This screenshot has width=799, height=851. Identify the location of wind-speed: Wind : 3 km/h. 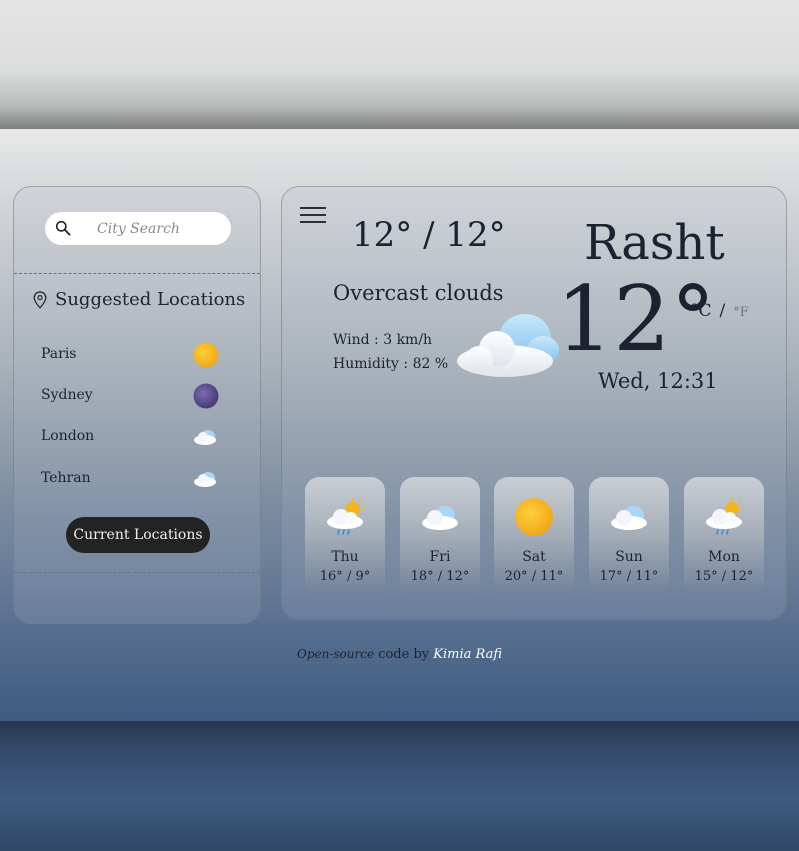
(383, 340).